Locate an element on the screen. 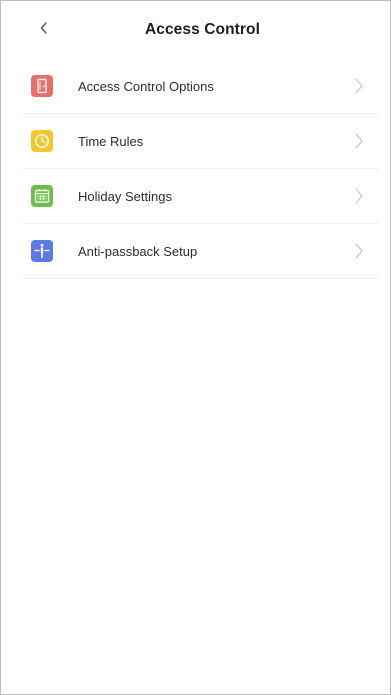 This screenshot has width=391, height=695. top-bar: Access Control is located at coordinates (195, 30).